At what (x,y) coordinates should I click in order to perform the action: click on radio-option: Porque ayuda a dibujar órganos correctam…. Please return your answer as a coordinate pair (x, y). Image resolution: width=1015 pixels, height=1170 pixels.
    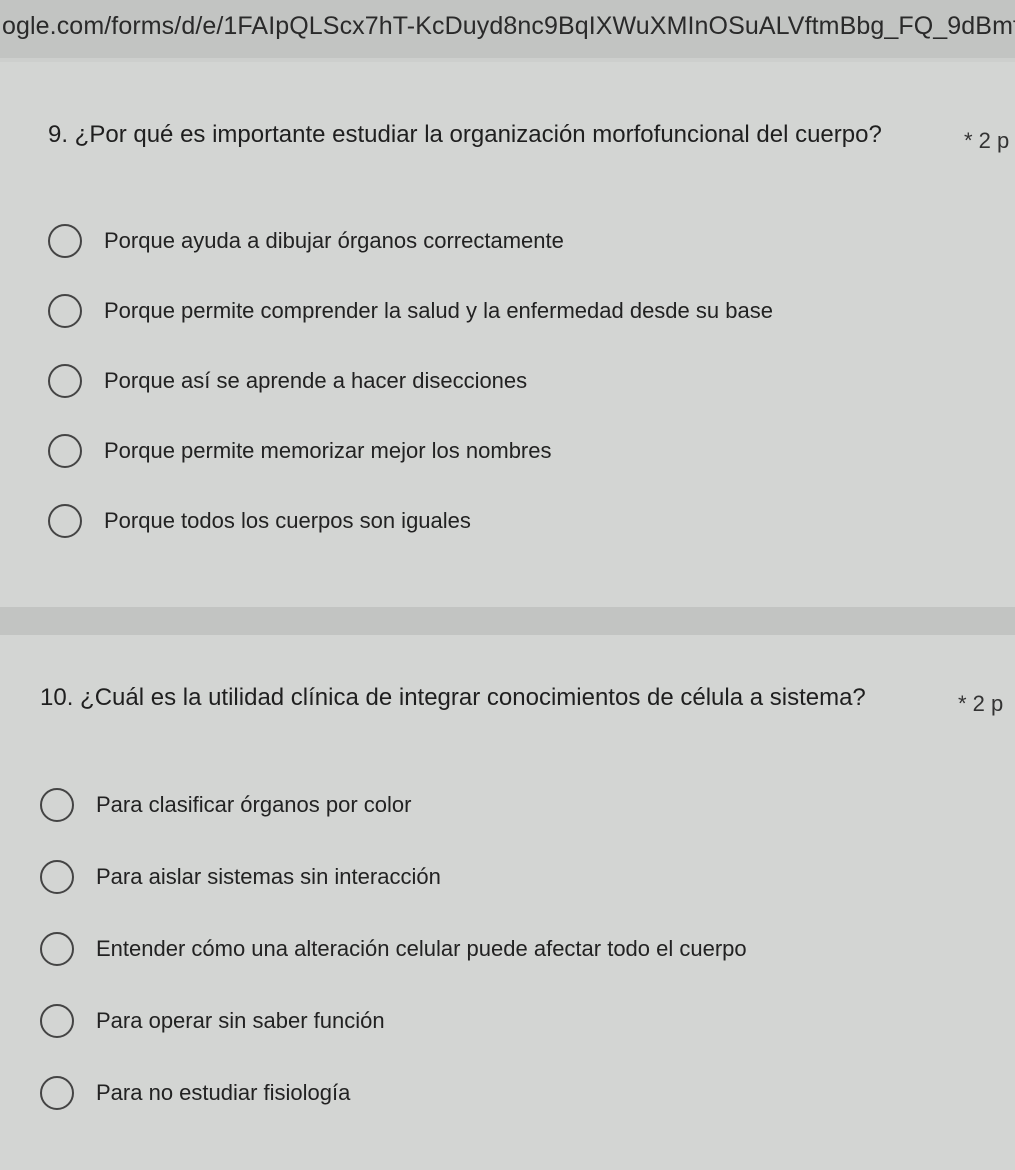
    Looking at the image, I should click on (531, 241).